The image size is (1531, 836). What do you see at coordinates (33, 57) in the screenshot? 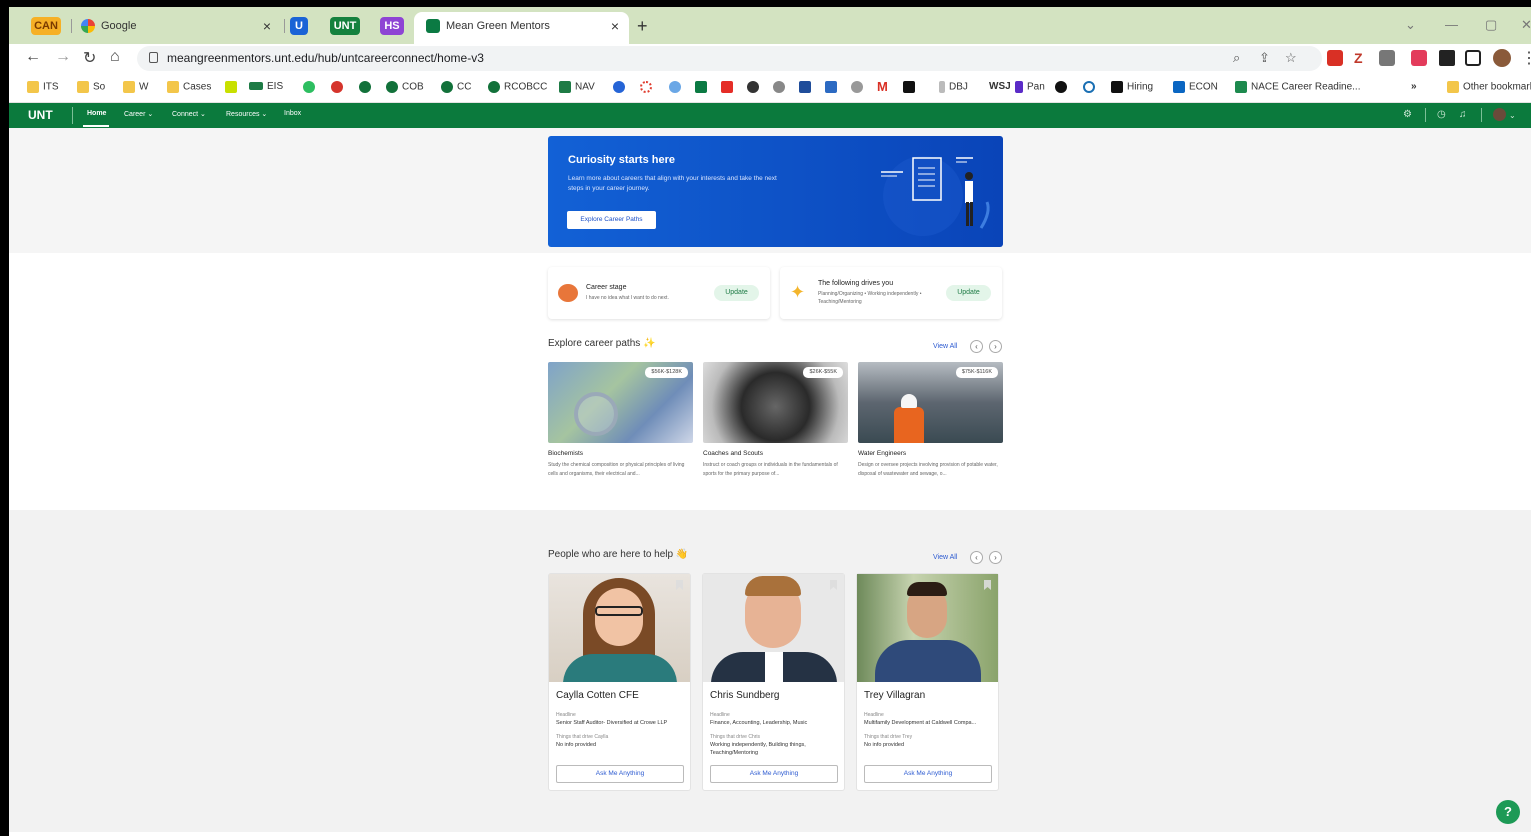
I see `back-icon: ←` at bounding box center [33, 57].